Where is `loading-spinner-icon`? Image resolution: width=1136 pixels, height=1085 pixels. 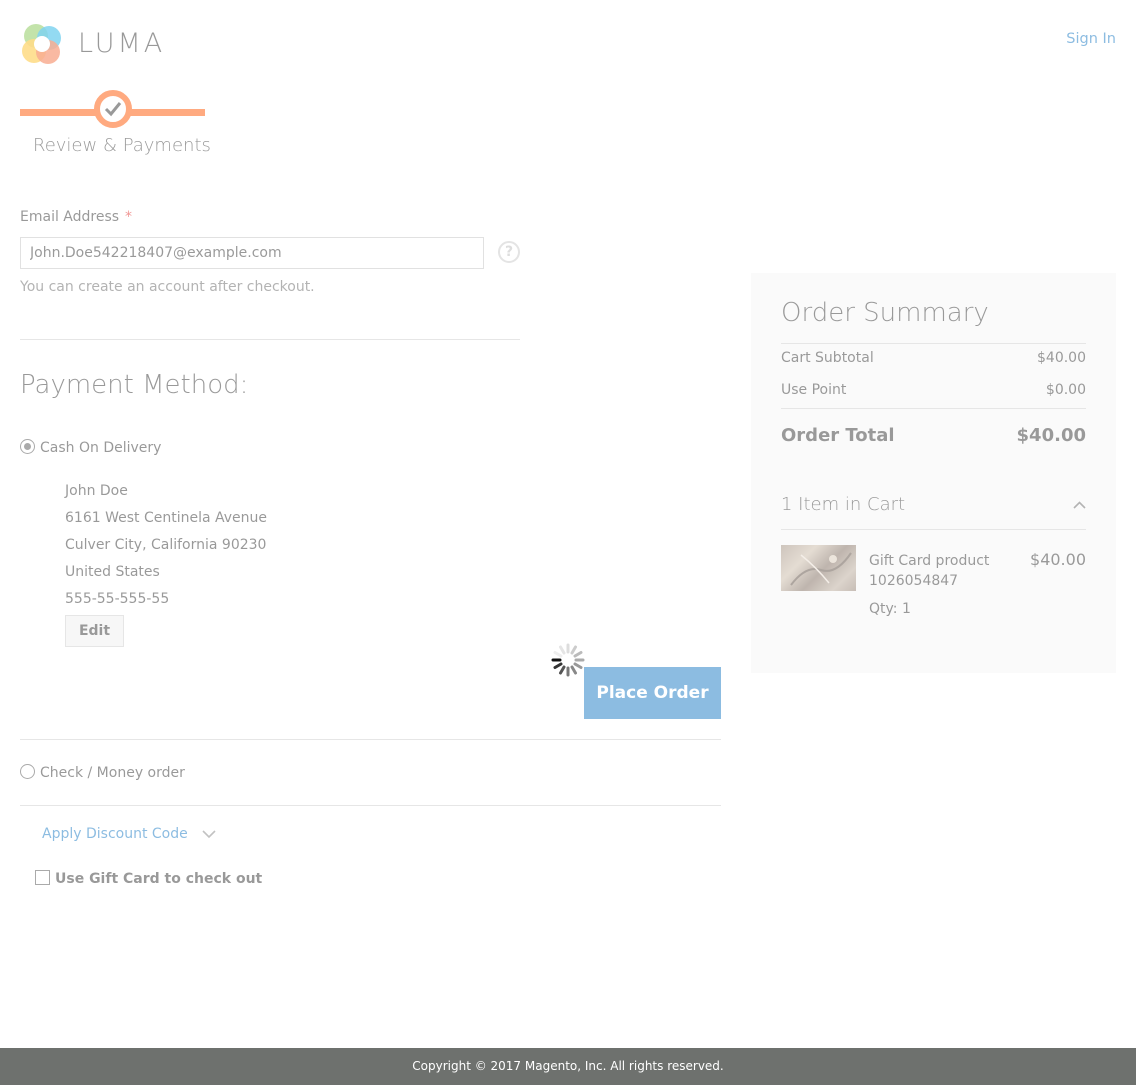
loading-spinner-icon is located at coordinates (568, 660).